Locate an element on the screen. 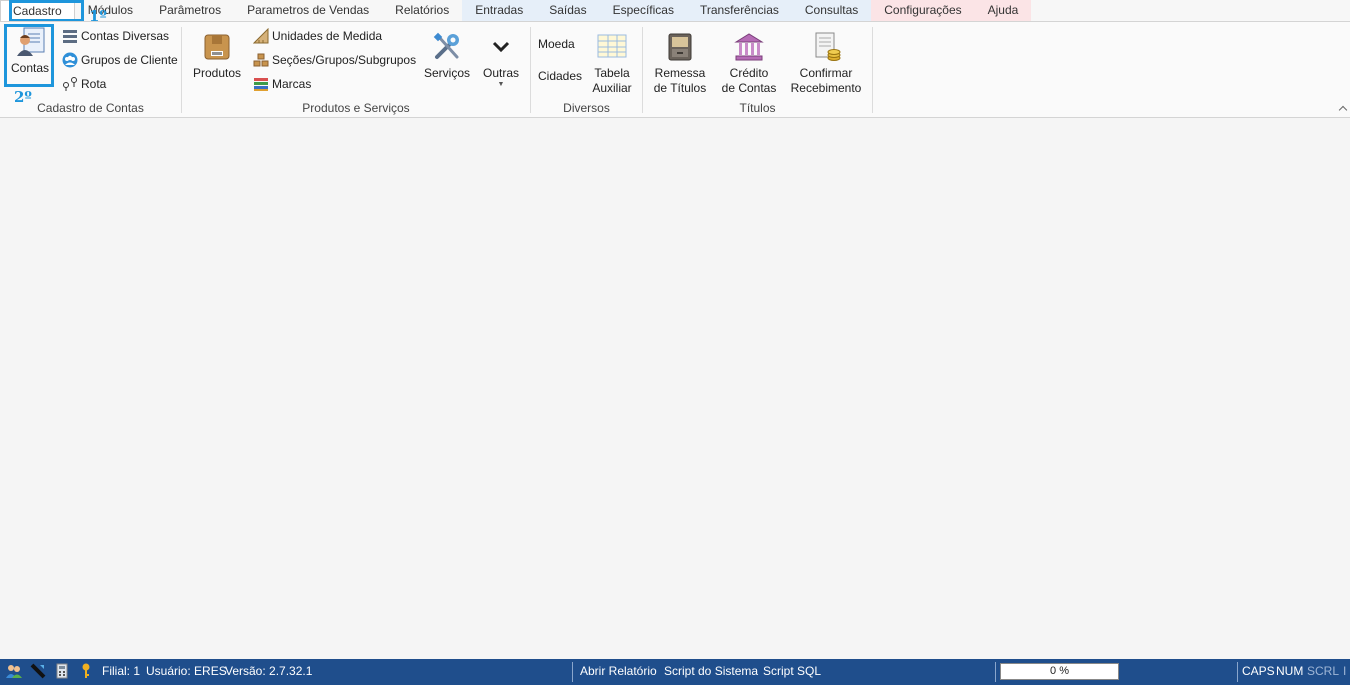  secoes-grupos-subgrupos-button: Seções/Grupos/Subgrupos is located at coordinates (334, 60).